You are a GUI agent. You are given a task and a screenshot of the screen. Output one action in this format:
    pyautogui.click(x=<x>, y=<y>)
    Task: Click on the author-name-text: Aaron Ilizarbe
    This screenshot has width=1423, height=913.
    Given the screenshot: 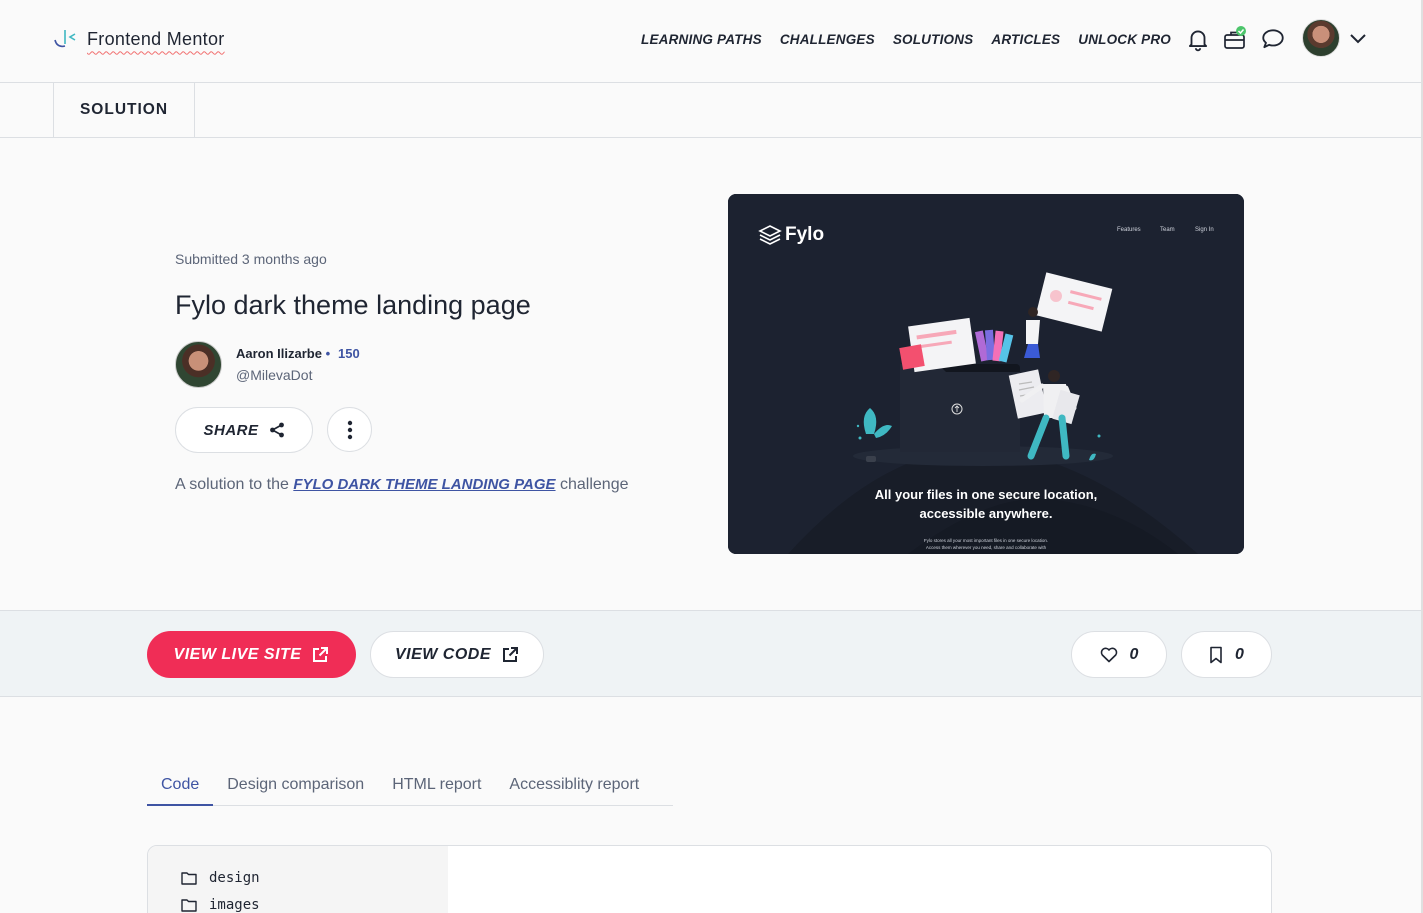 What is the action you would take?
    pyautogui.click(x=279, y=353)
    